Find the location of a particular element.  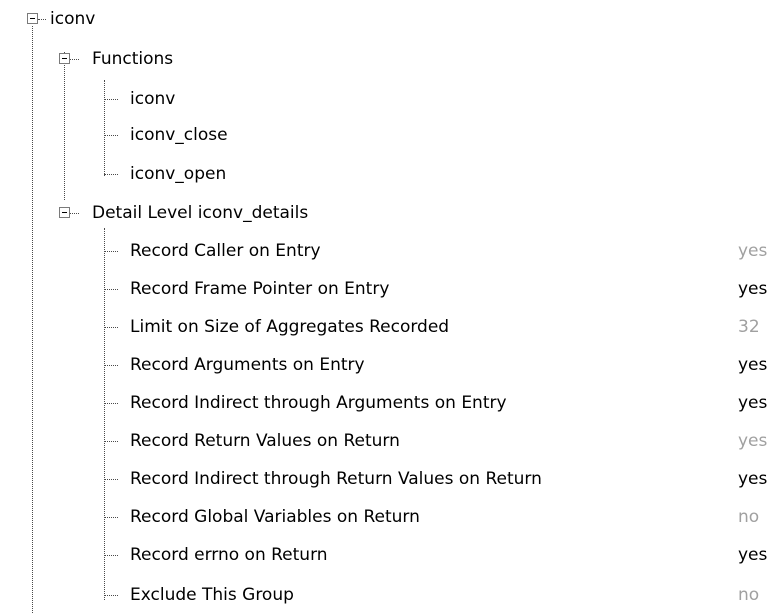

detail-row-value: 32 is located at coordinates (749, 327).